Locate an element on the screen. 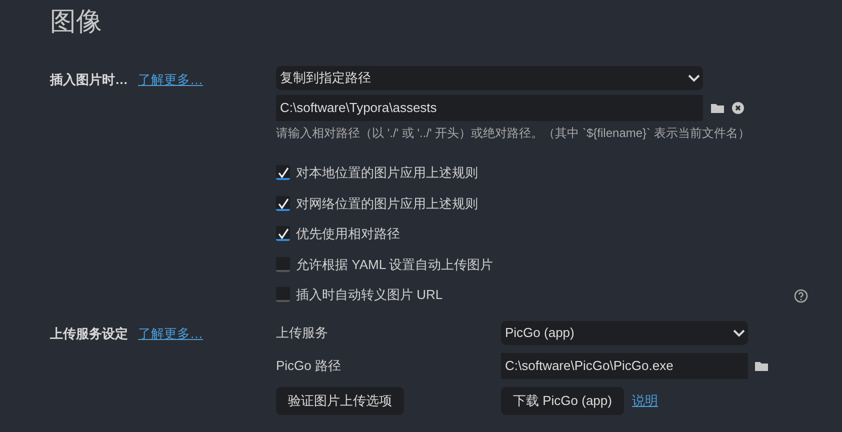 Image resolution: width=842 pixels, height=432 pixels. path-hint: 请输入相对路径（以 './' 或 '../' 开头）或绝对路径。（其中 `${filename}` 表示当前文件名） is located at coordinates (513, 133).